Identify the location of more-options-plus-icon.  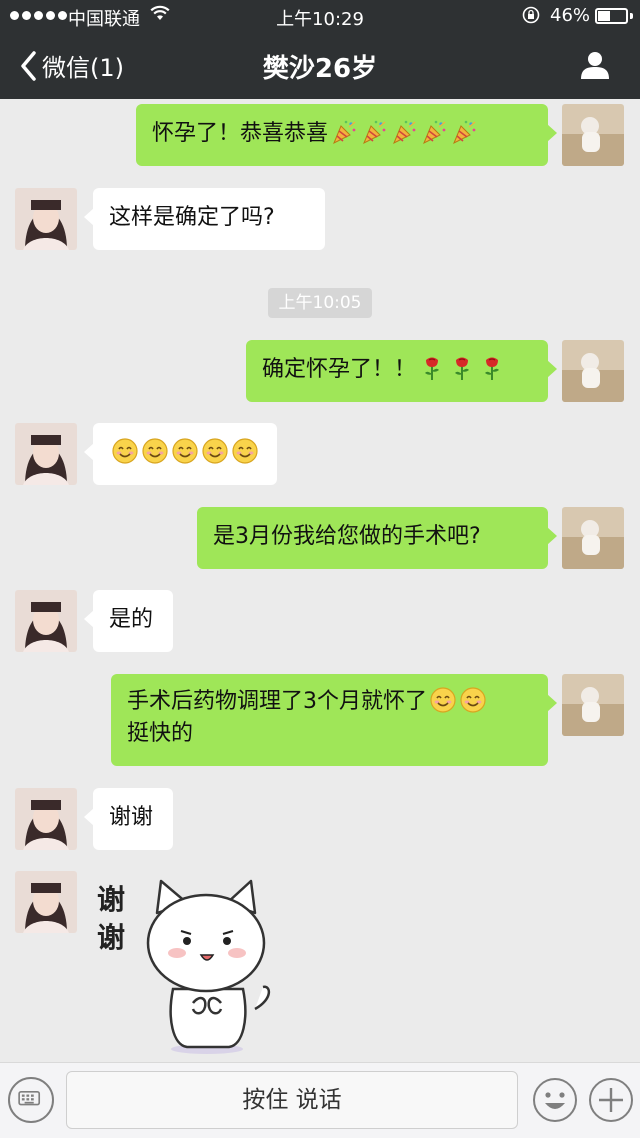
(611, 1100).